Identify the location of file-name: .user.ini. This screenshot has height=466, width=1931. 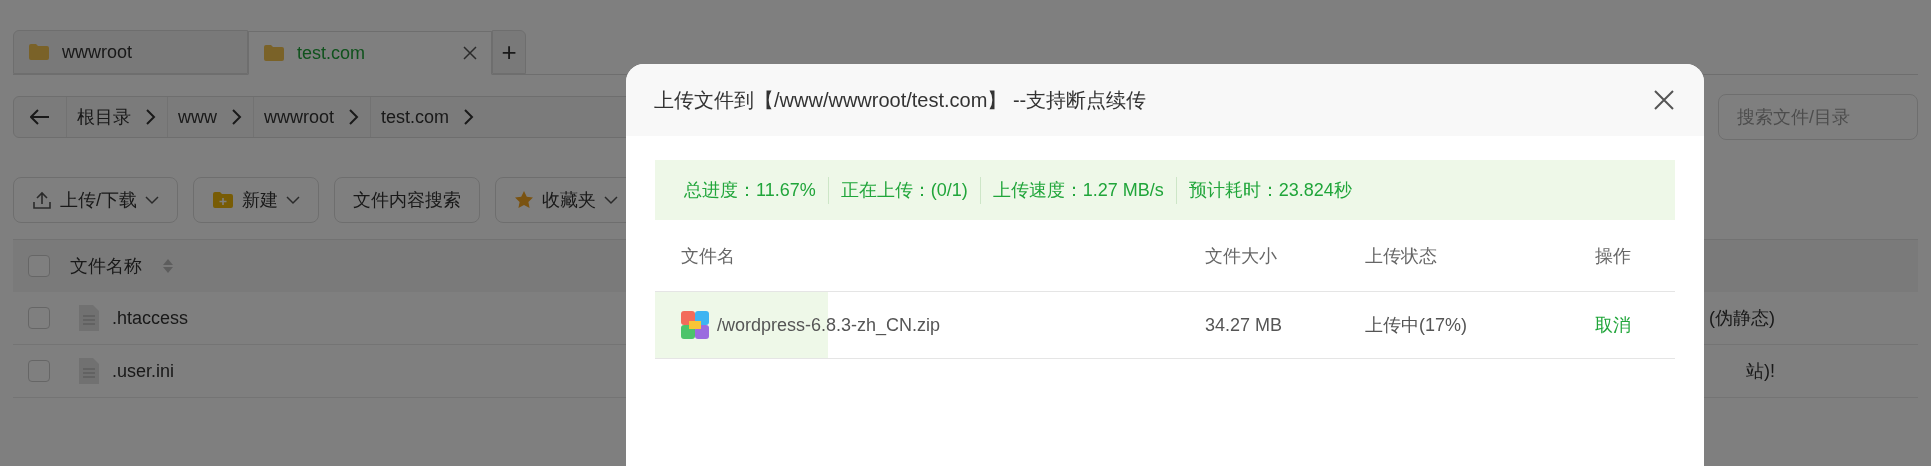
(143, 371).